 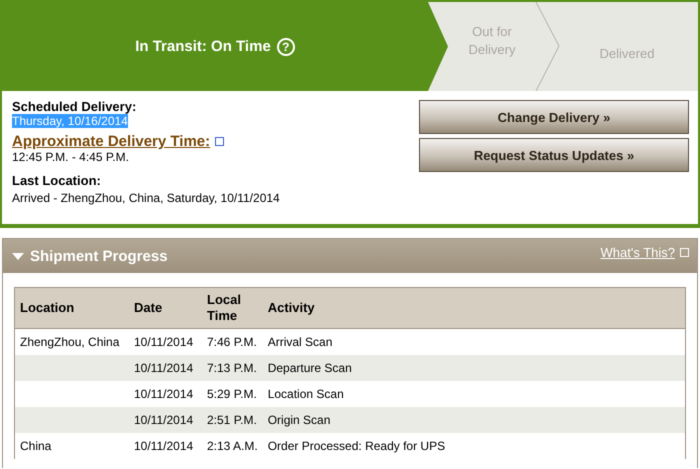 I want to click on action-button: Change Delivery », so click(x=554, y=117).